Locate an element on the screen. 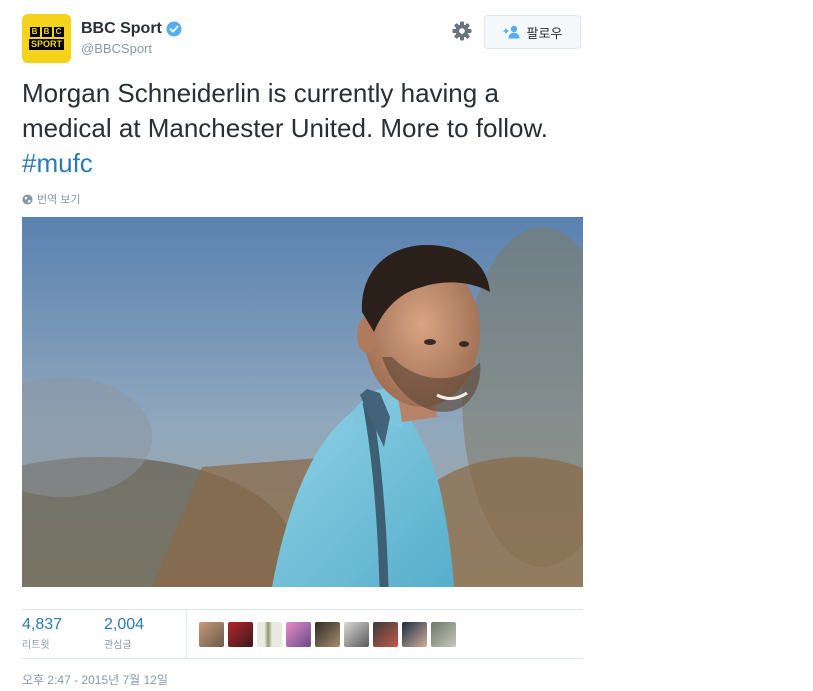 Image resolution: width=813 pixels, height=691 pixels. follow-button-label: 팔로우 is located at coordinates (544, 33).